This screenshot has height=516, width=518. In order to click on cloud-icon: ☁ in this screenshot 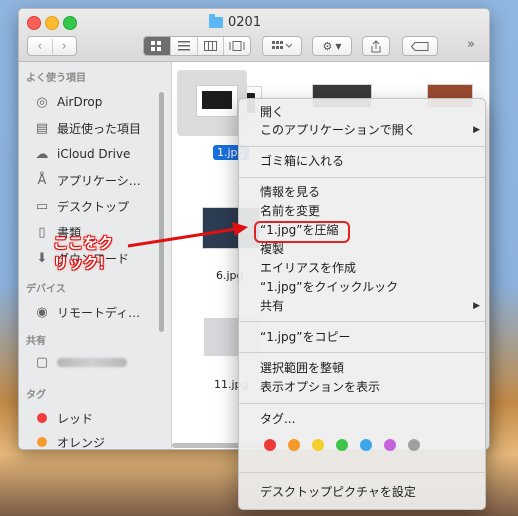, I will do `click(42, 154)`.